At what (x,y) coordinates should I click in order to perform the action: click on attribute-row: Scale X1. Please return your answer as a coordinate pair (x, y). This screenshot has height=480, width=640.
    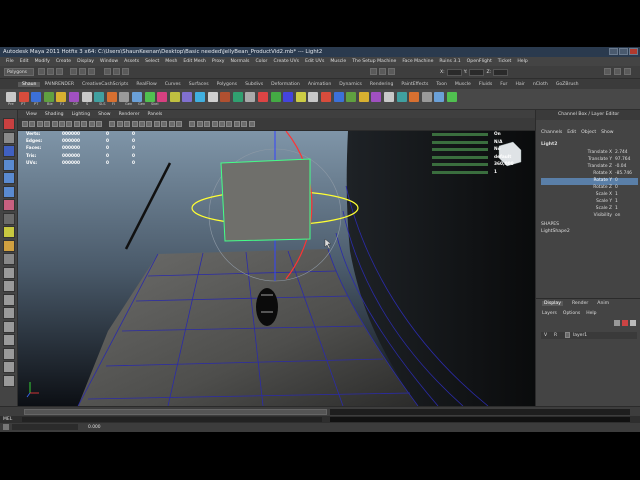
    Looking at the image, I should click on (589, 195).